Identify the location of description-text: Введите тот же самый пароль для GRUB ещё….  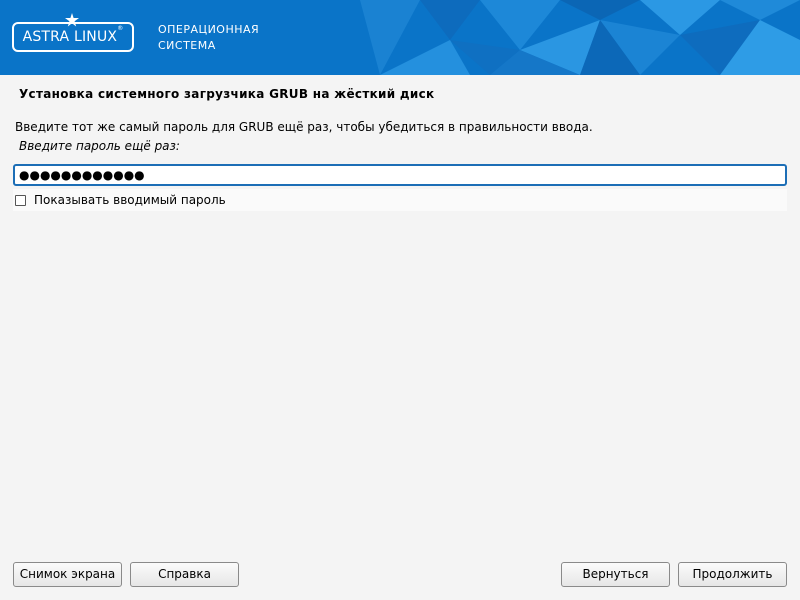
(304, 127).